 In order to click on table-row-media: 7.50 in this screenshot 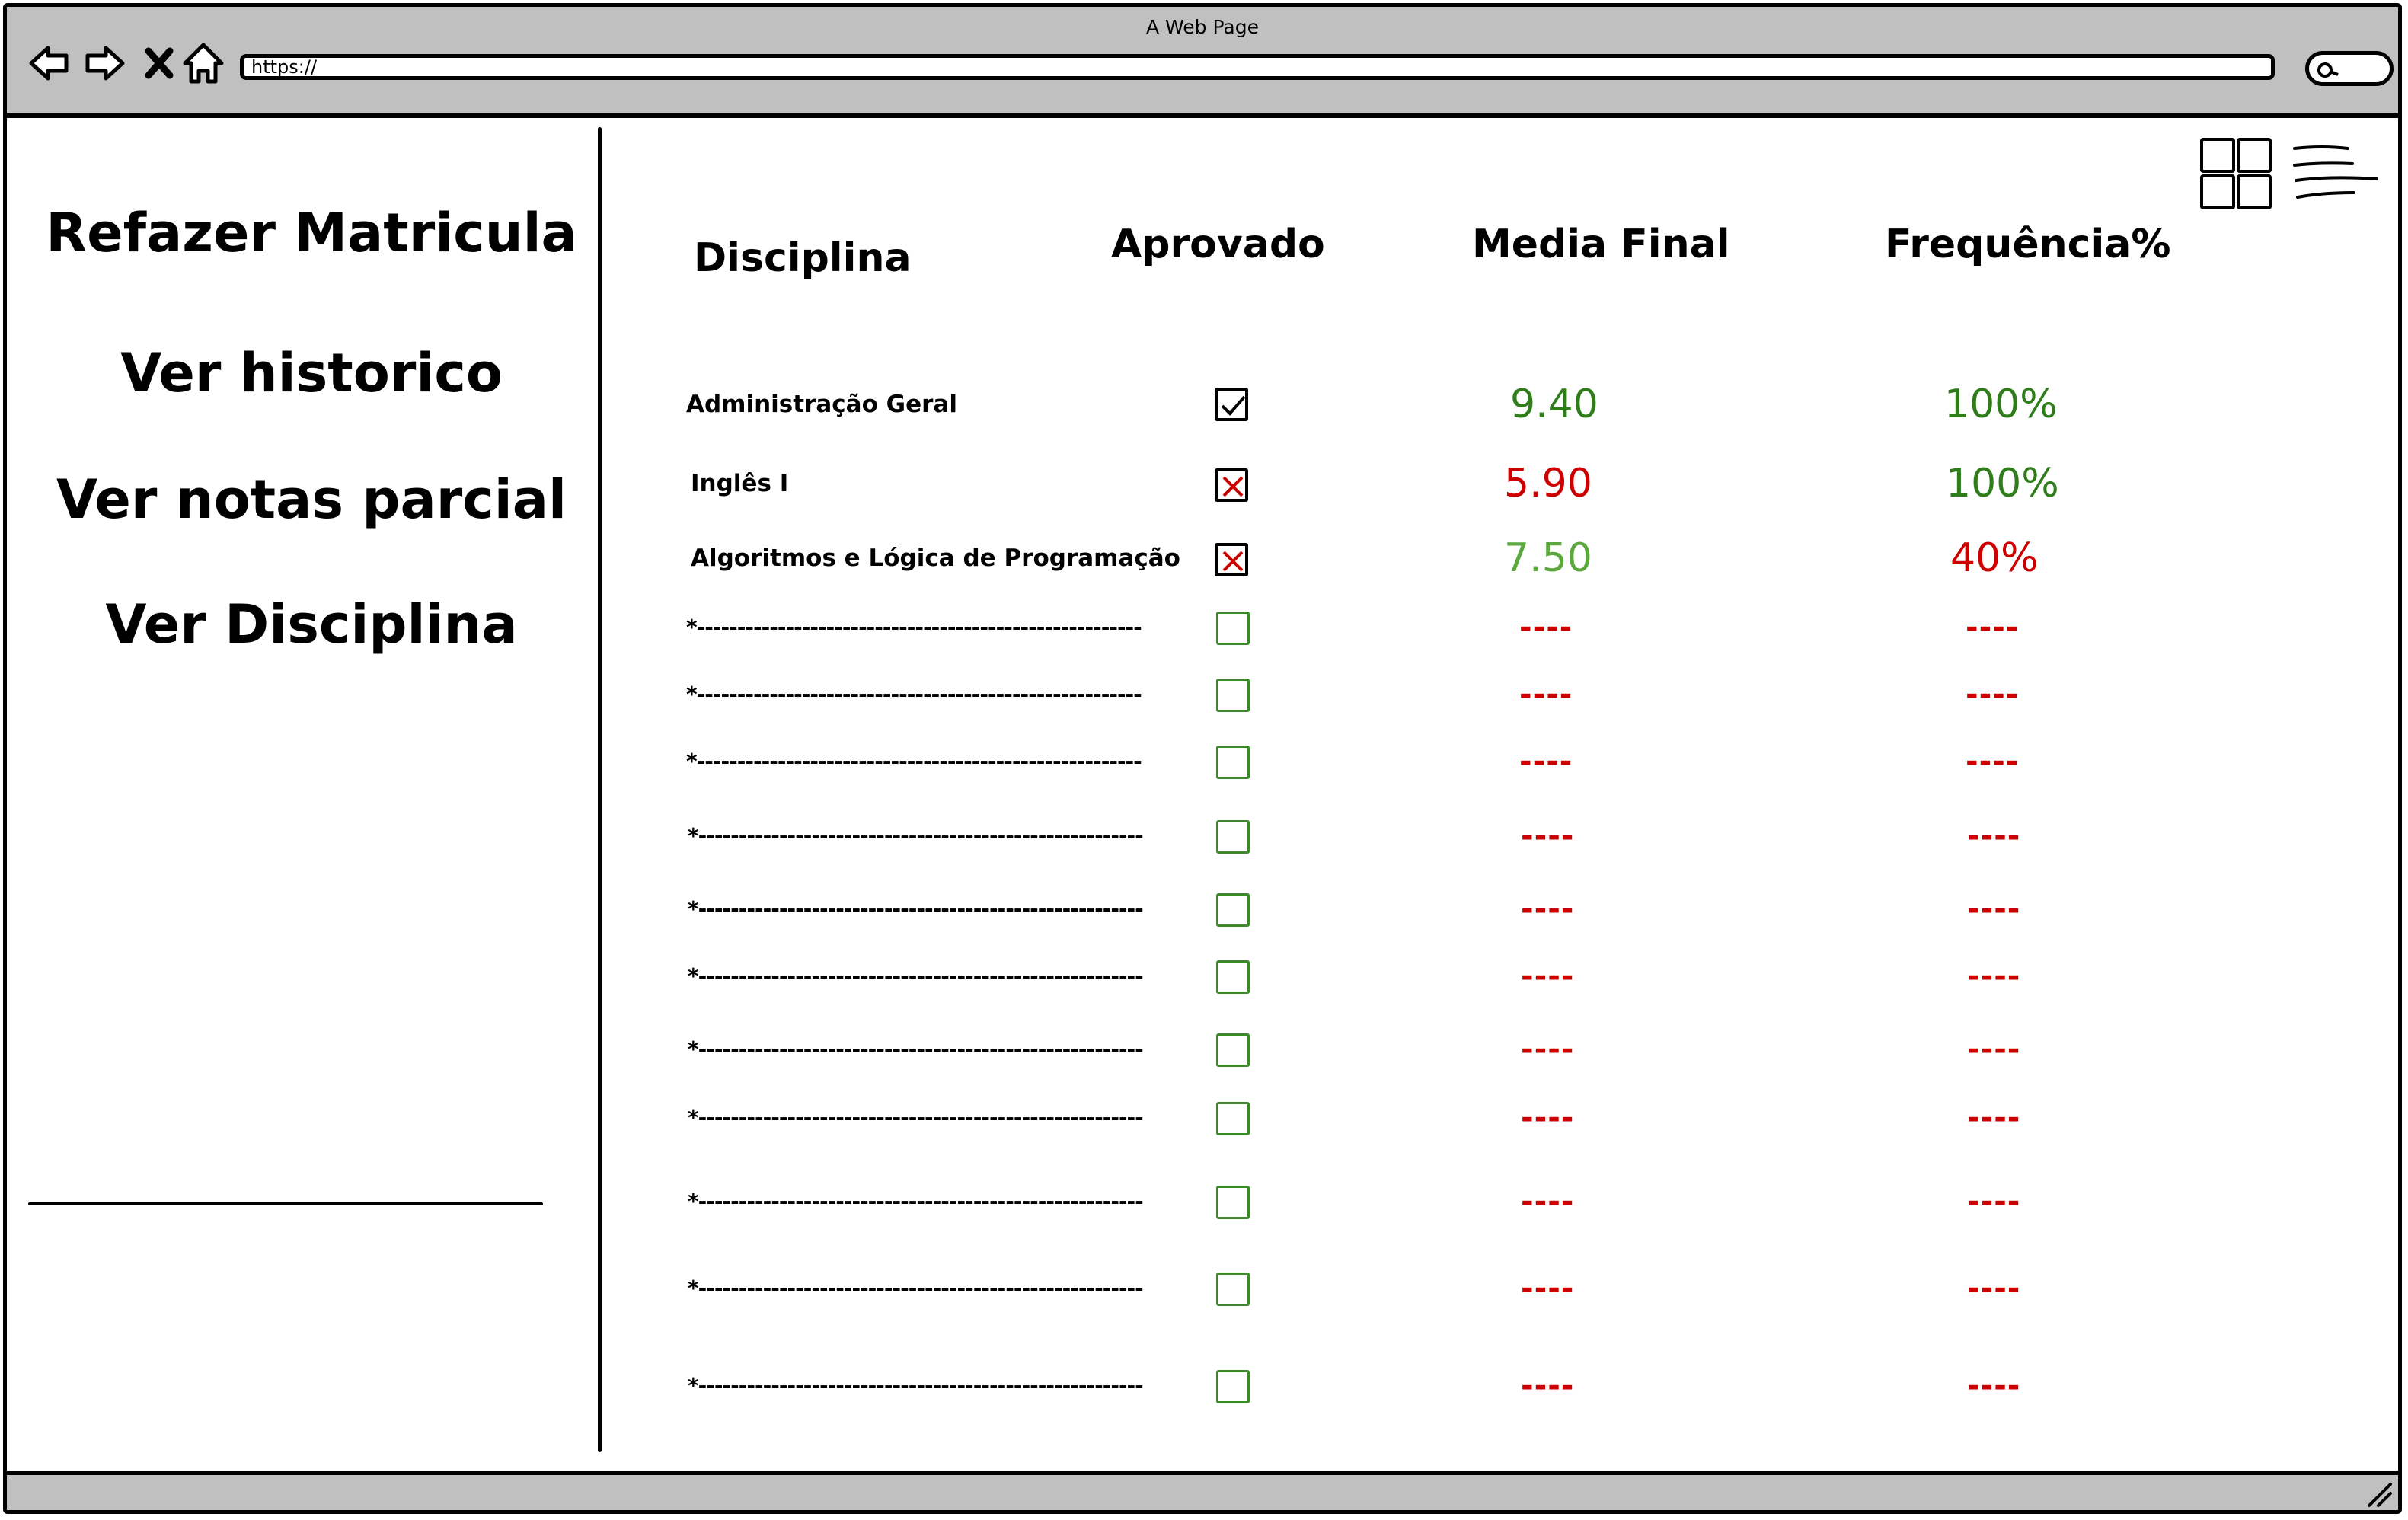, I will do `click(1548, 558)`.